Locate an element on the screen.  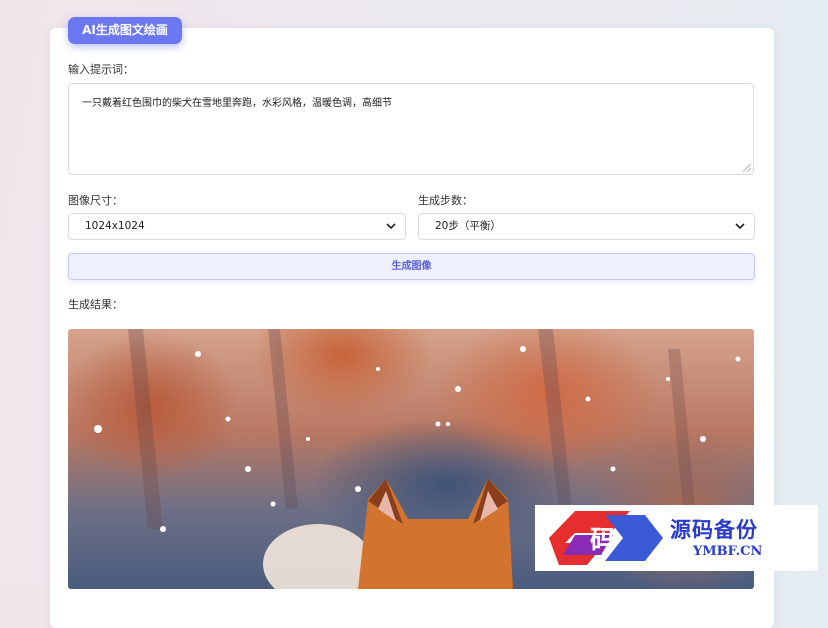
prompt-label: 输入提示词： is located at coordinates (101, 69).